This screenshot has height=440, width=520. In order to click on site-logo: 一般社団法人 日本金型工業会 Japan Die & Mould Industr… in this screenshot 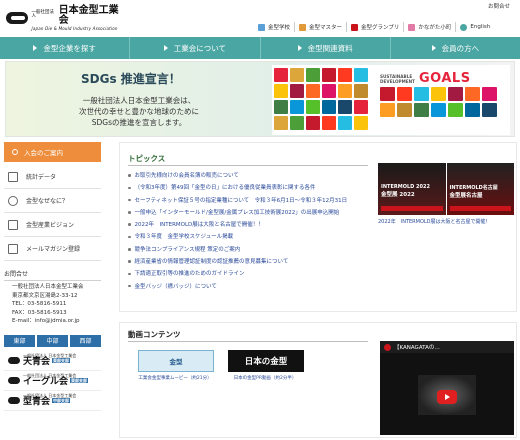, I will do `click(65, 17)`.